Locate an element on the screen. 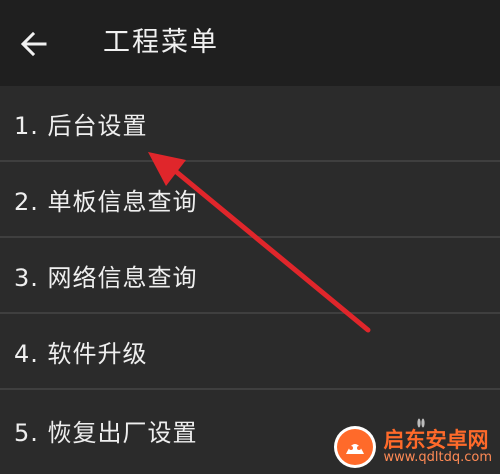 The image size is (500, 474). menu-item-label: 2. 单板信息查询 is located at coordinates (106, 201).